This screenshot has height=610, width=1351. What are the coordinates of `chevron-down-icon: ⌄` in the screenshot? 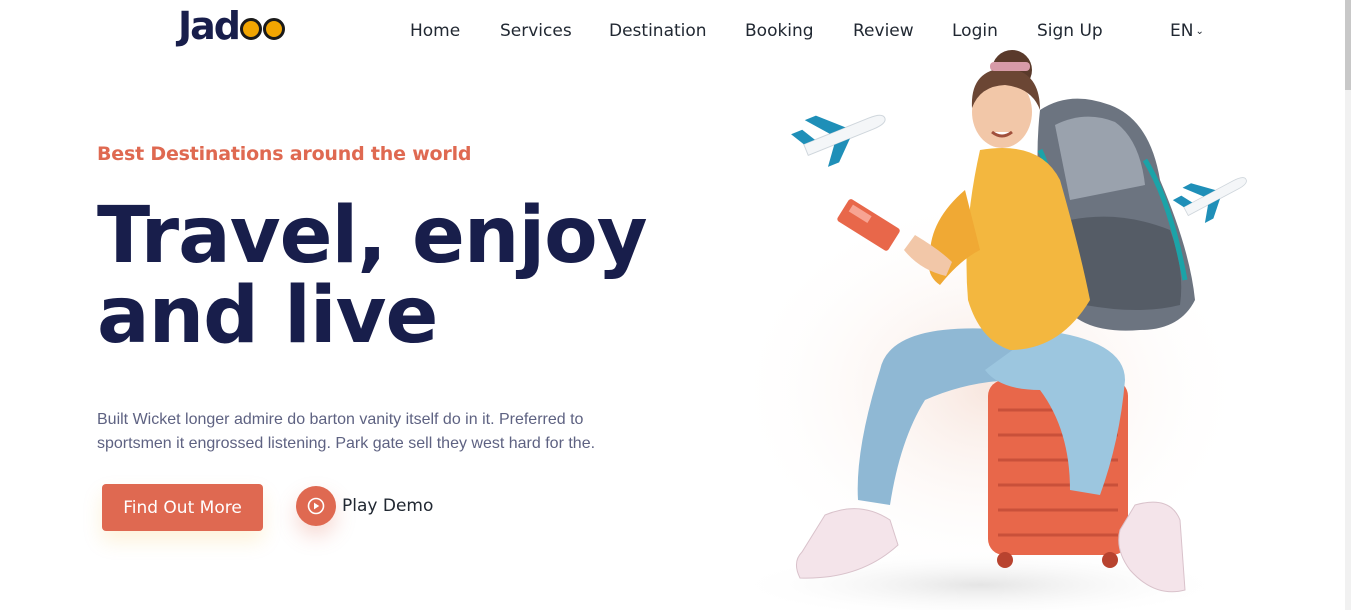 It's located at (1199, 31).